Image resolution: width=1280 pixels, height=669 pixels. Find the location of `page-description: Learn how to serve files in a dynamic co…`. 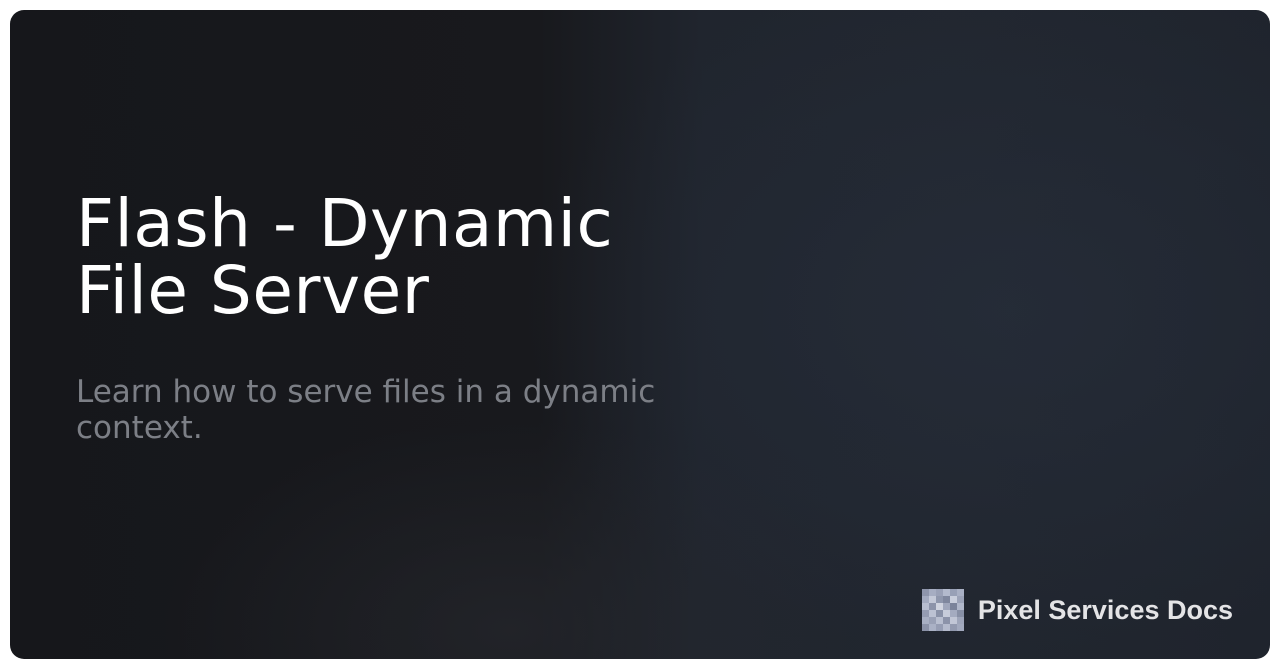

page-description: Learn how to serve files in a dynamic co… is located at coordinates (366, 410).